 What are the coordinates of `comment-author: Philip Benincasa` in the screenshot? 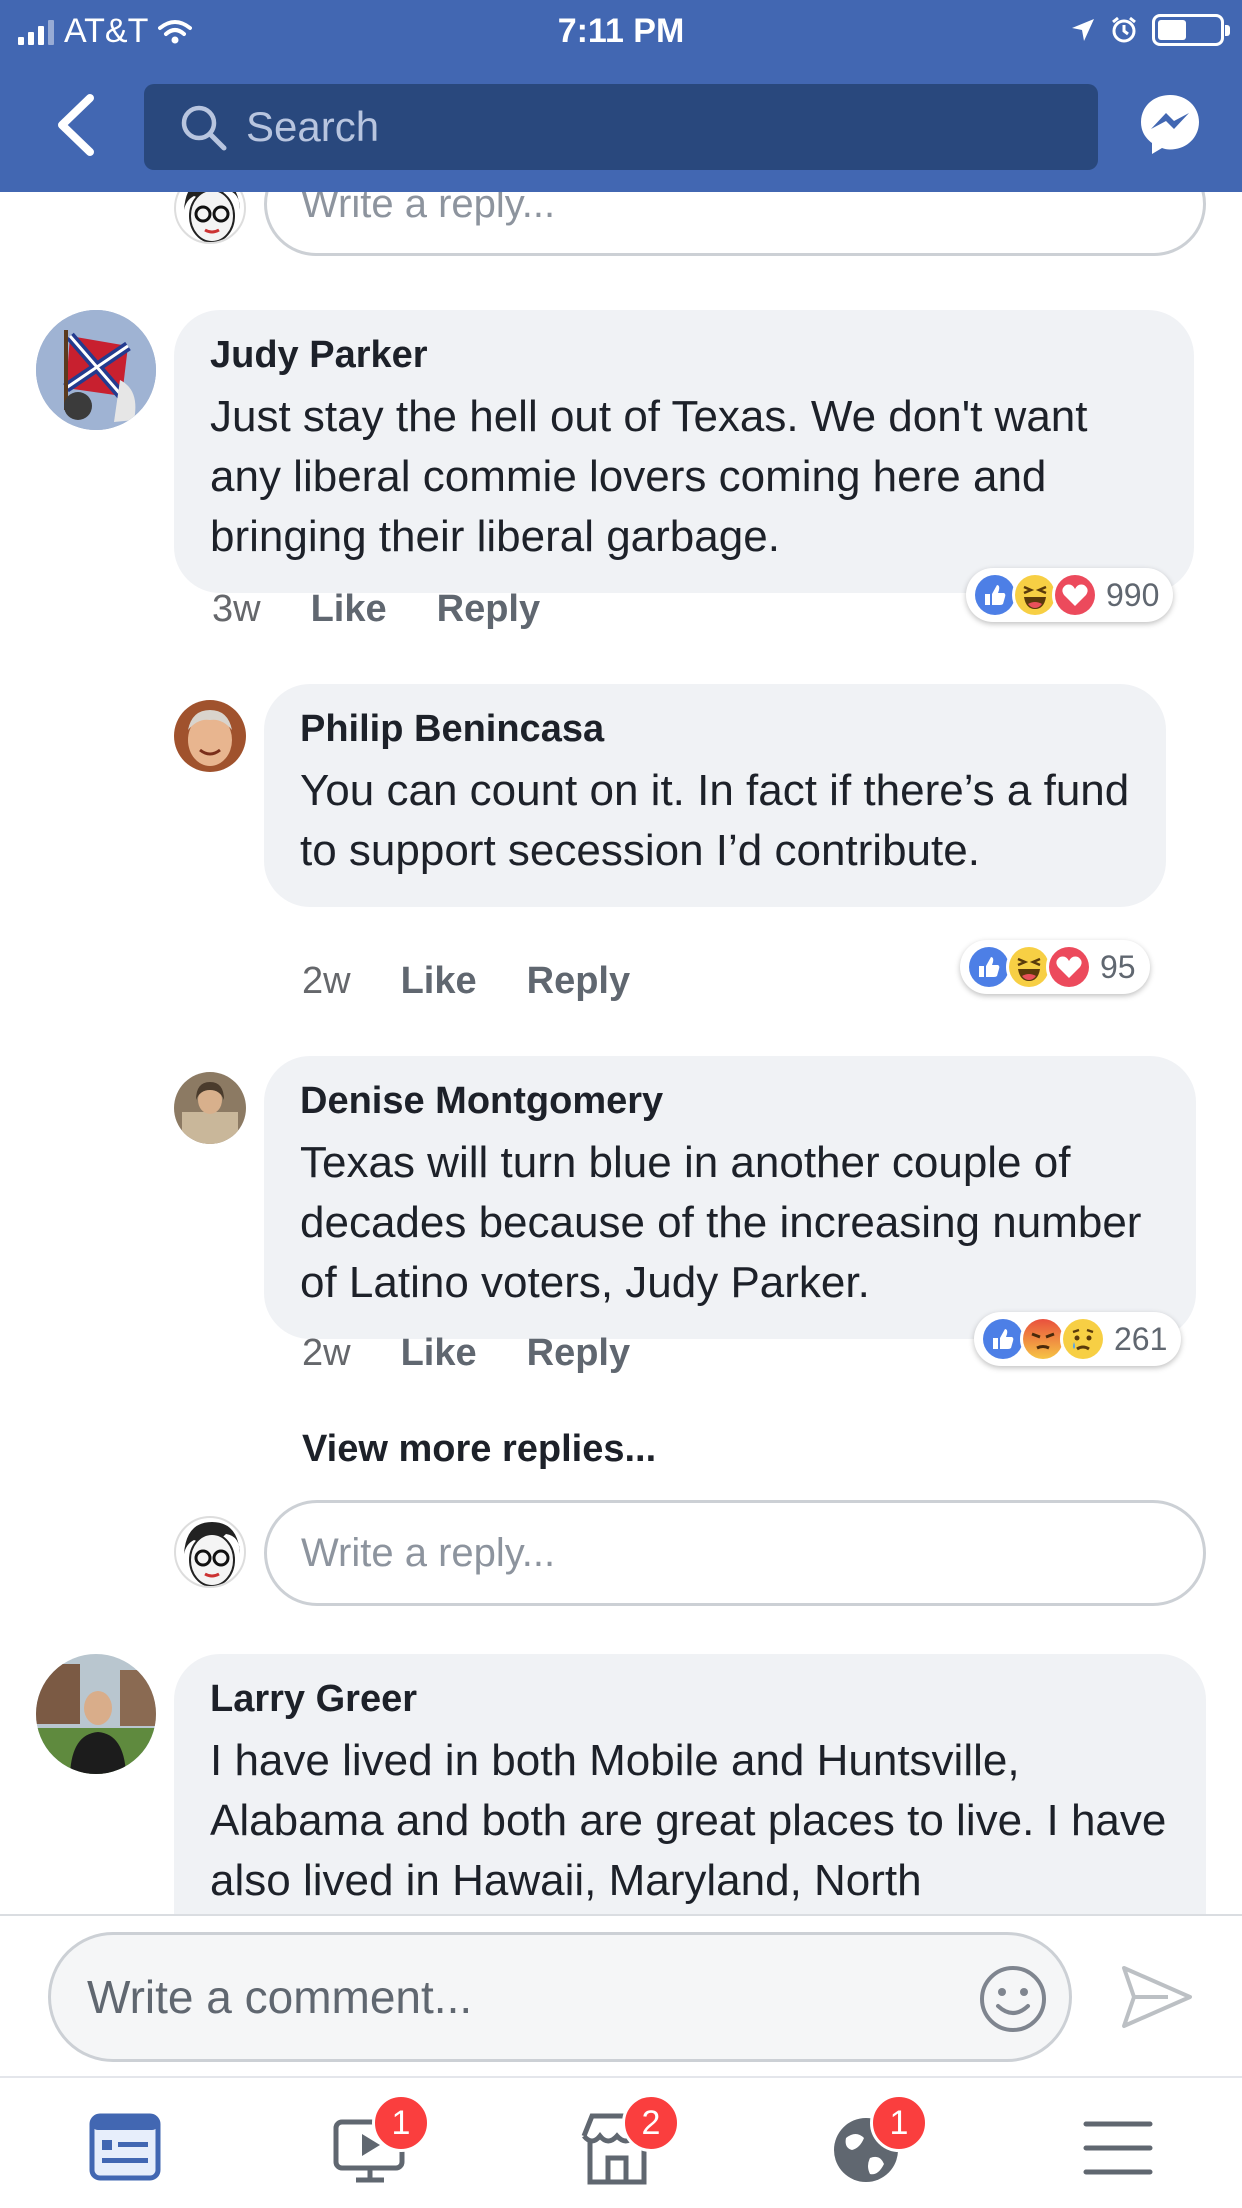 It's located at (715, 729).